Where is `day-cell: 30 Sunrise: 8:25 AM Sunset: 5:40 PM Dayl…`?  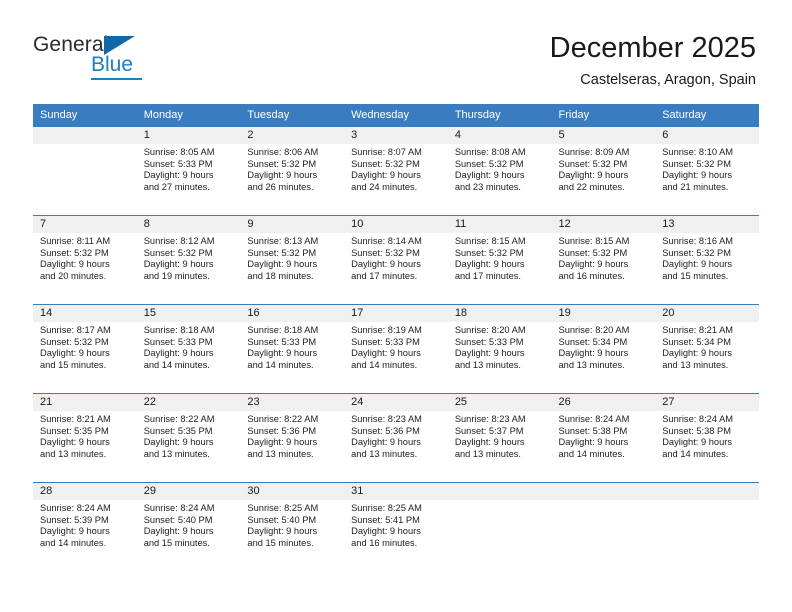
day-cell: 30 Sunrise: 8:25 AM Sunset: 5:40 PM Dayl… is located at coordinates (292, 527).